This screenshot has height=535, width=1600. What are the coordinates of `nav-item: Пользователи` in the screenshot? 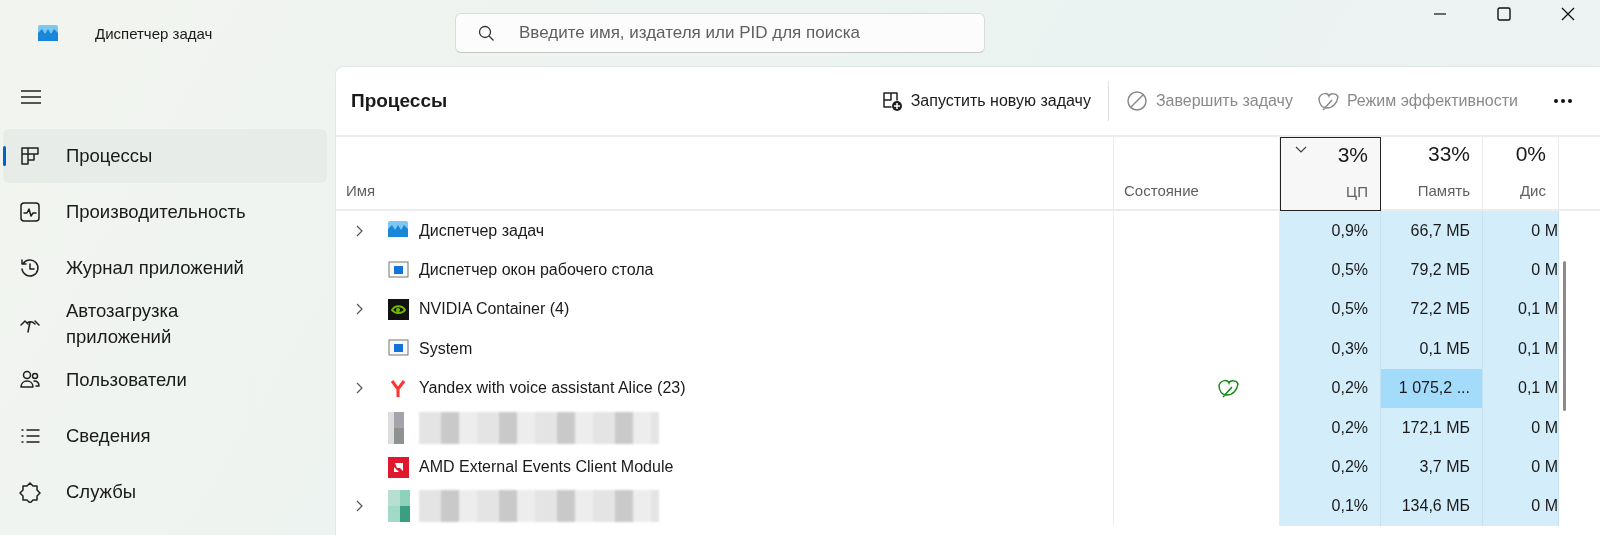 It's located at (165, 380).